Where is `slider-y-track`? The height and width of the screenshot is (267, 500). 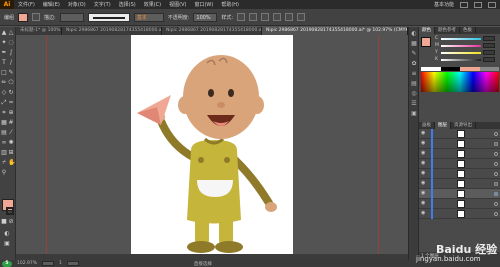 slider-y-track is located at coordinates (461, 52).